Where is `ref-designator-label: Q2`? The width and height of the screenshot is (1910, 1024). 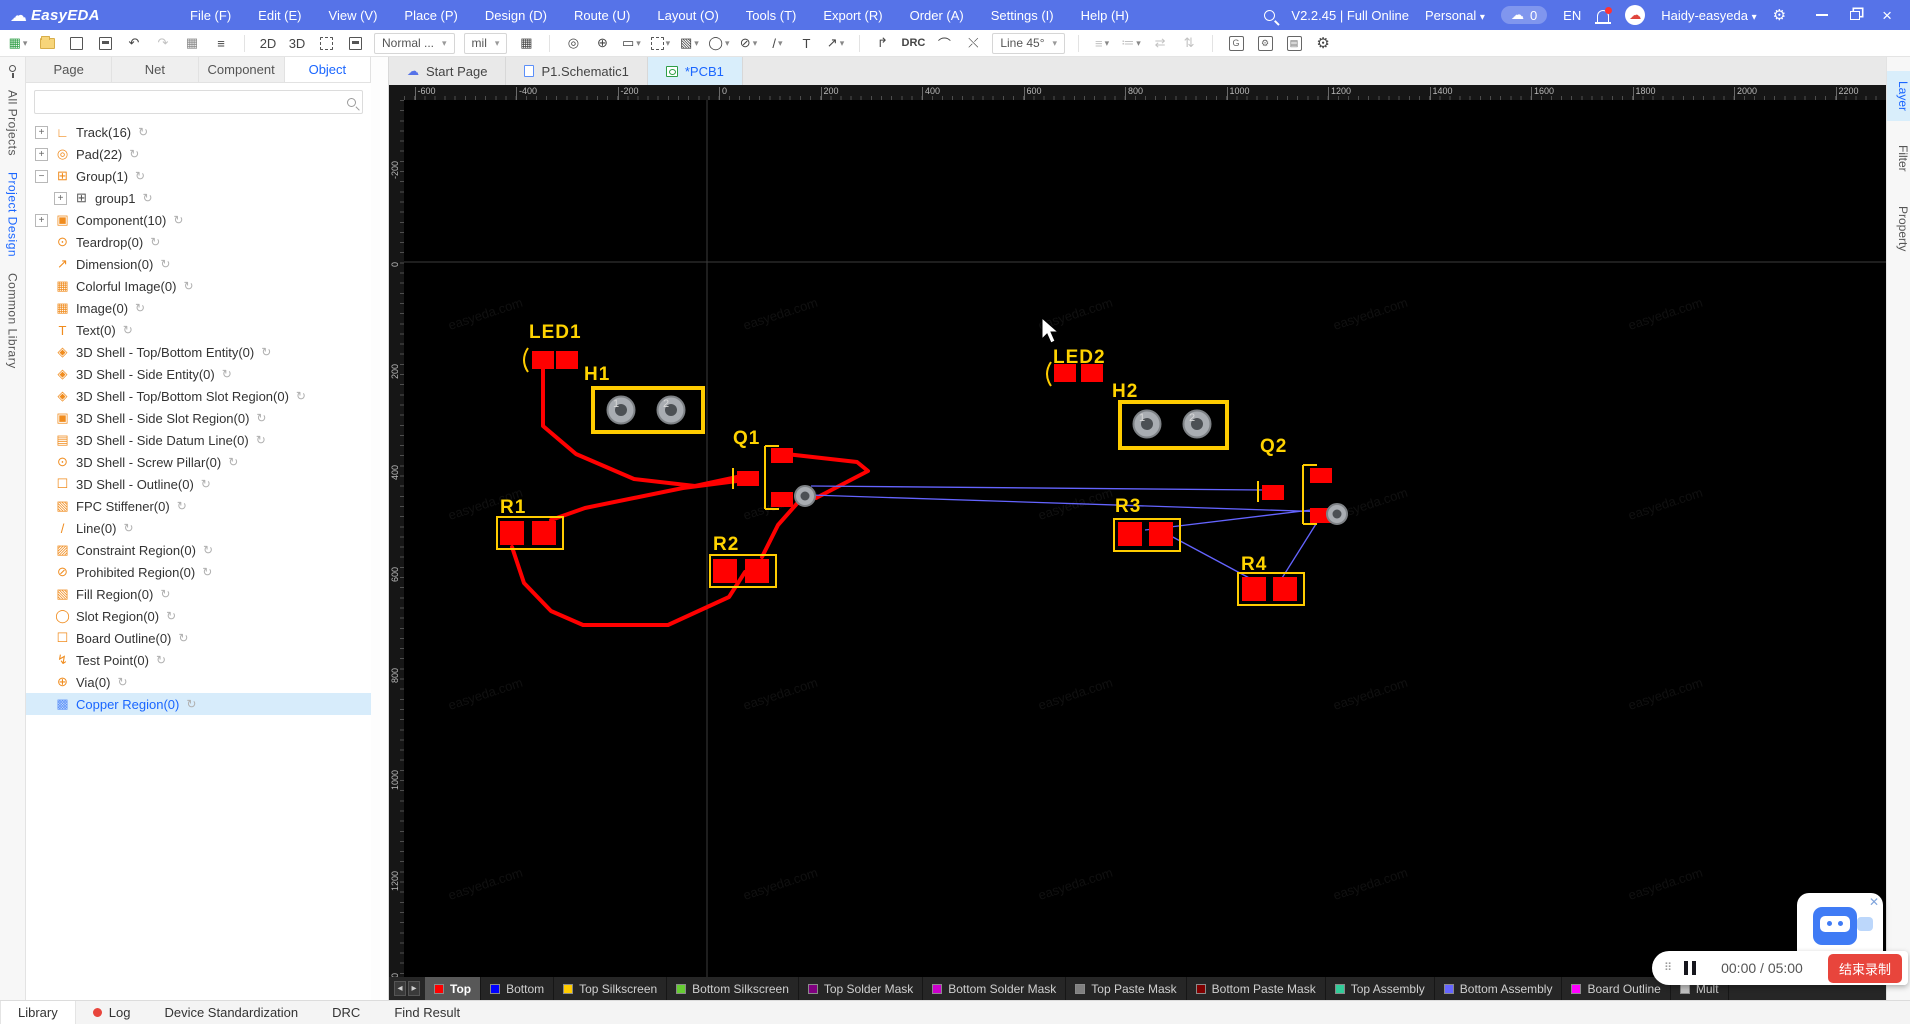
ref-designator-label: Q2 is located at coordinates (1273, 446).